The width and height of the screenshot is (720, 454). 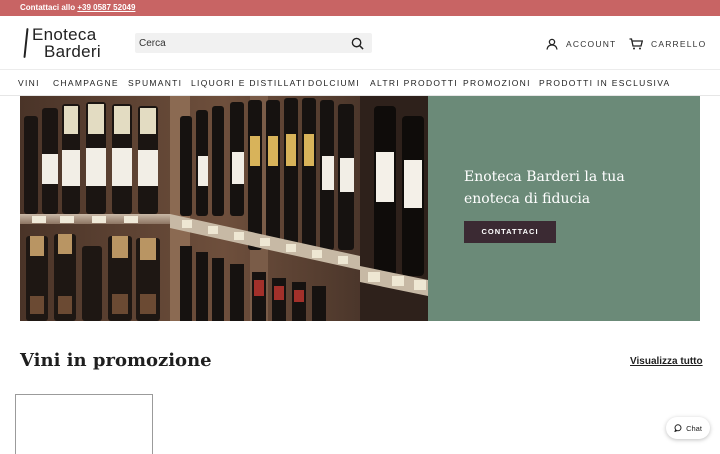 What do you see at coordinates (86, 83) in the screenshot?
I see `nav-item-champagne: CHAMPAGNE` at bounding box center [86, 83].